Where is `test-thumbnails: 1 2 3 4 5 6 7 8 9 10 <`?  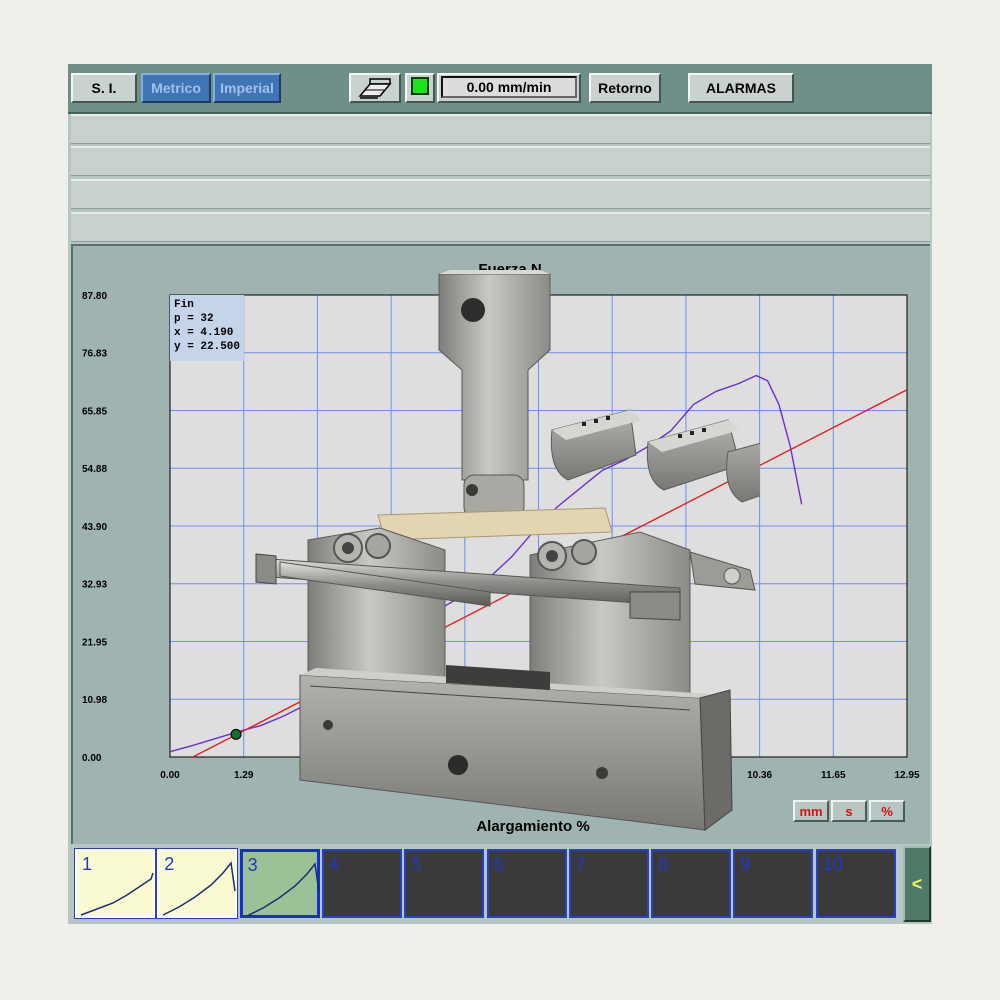 test-thumbnails: 1 2 3 4 5 6 7 8 9 10 < is located at coordinates (501, 884).